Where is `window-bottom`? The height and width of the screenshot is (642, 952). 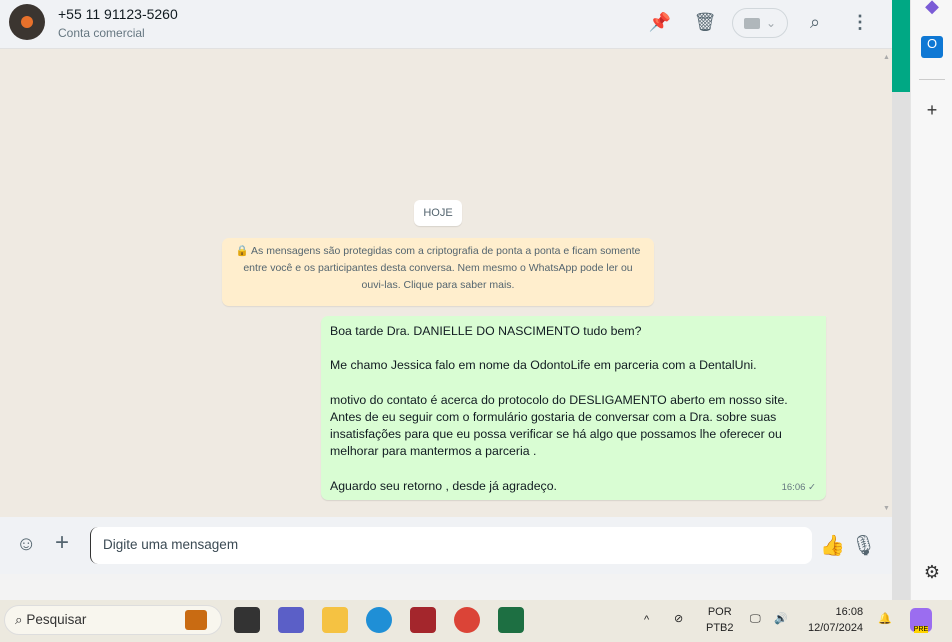
window-bottom is located at coordinates (455, 587).